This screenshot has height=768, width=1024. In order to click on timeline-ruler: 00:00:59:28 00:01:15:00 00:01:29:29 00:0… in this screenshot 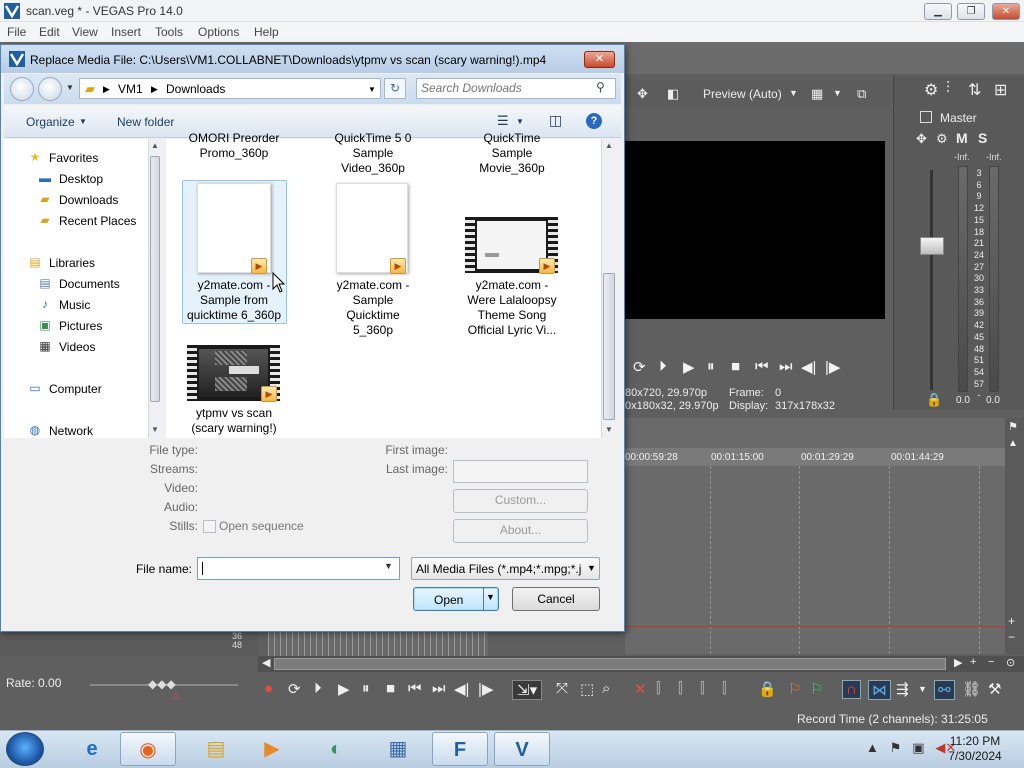, I will do `click(815, 457)`.